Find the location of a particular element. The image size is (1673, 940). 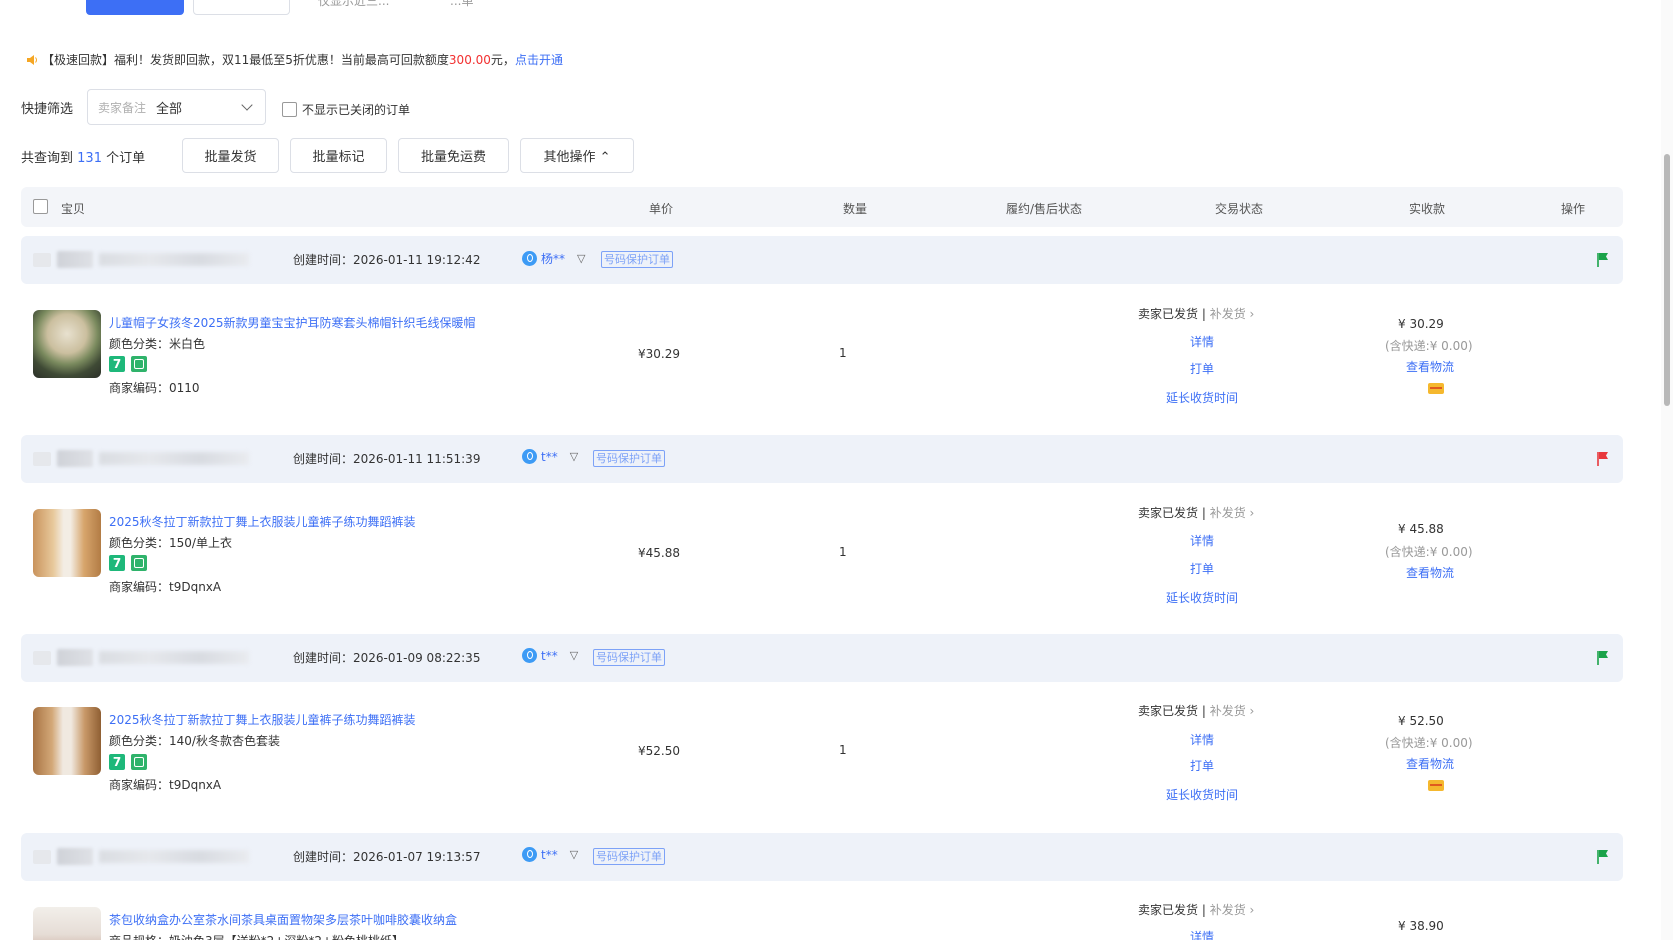

batch-free-shipping-button: 批量免运费 is located at coordinates (453, 155).